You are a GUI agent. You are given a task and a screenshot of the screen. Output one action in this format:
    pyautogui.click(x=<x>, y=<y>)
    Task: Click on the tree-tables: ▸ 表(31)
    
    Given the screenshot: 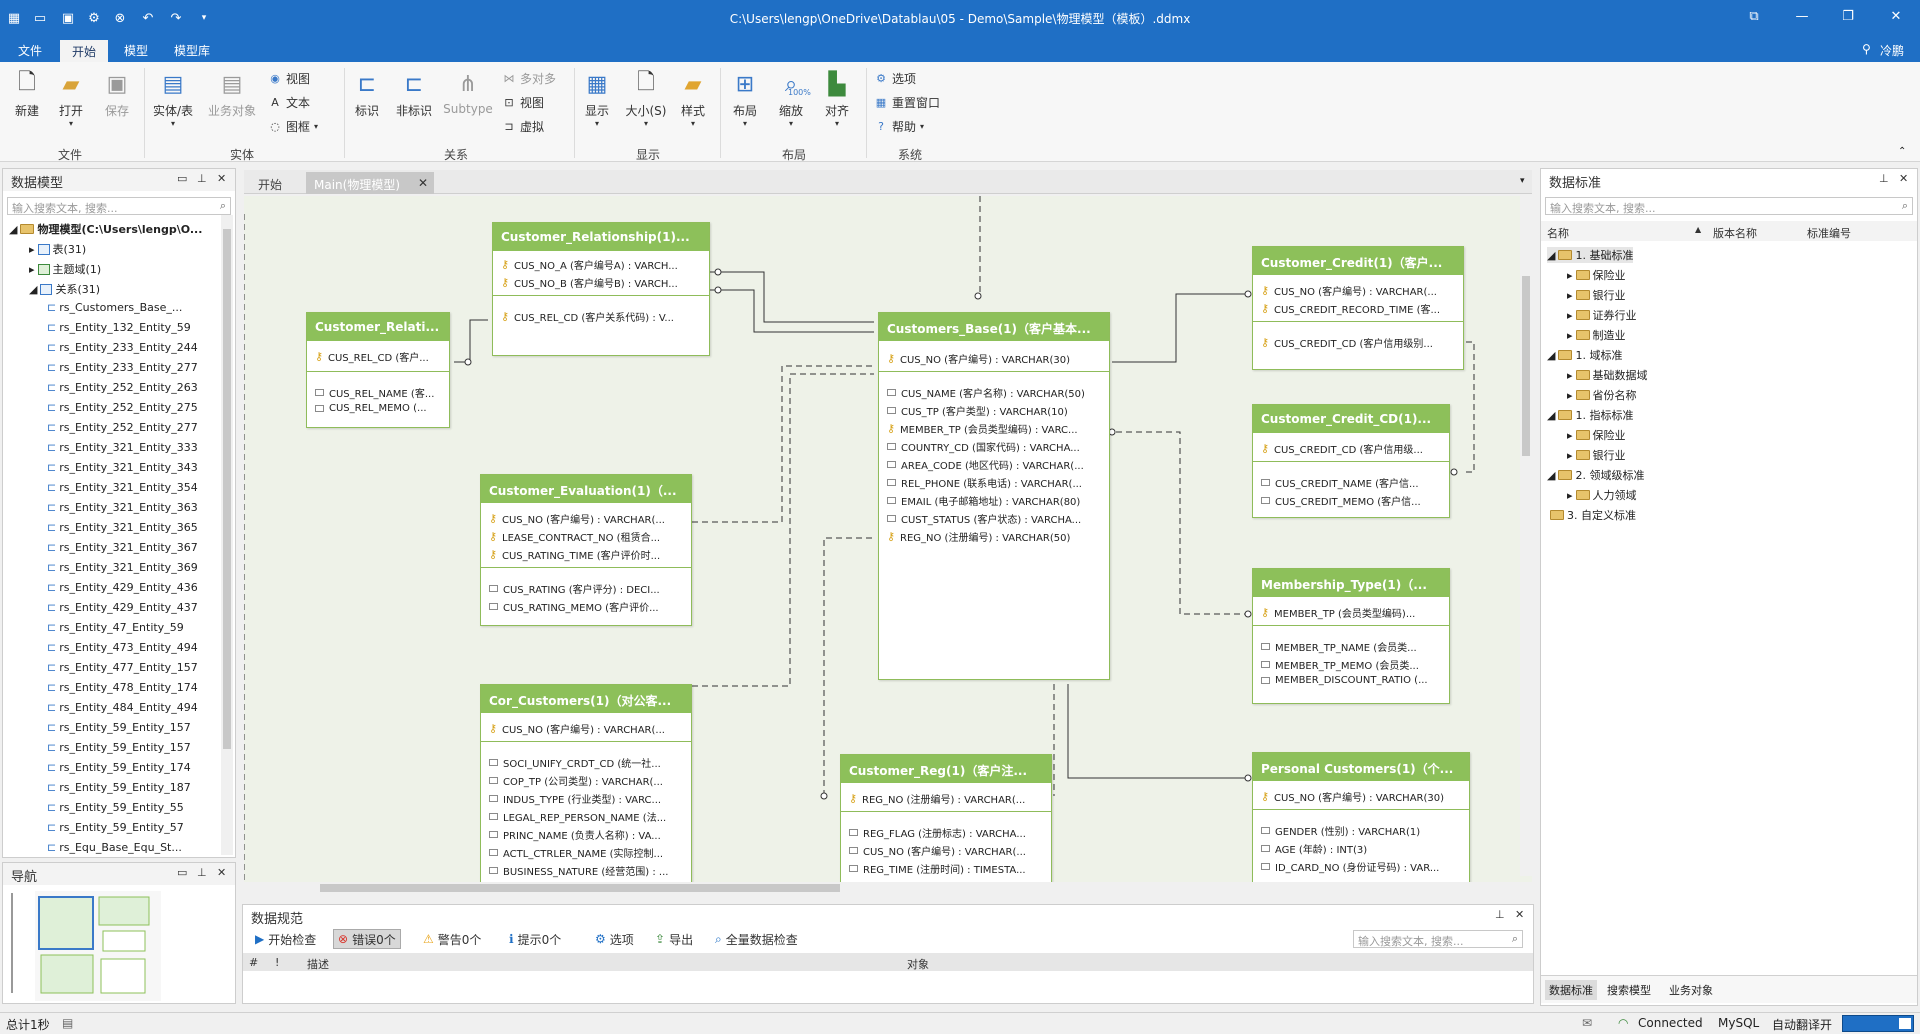 What is the action you would take?
    pyautogui.click(x=57, y=249)
    